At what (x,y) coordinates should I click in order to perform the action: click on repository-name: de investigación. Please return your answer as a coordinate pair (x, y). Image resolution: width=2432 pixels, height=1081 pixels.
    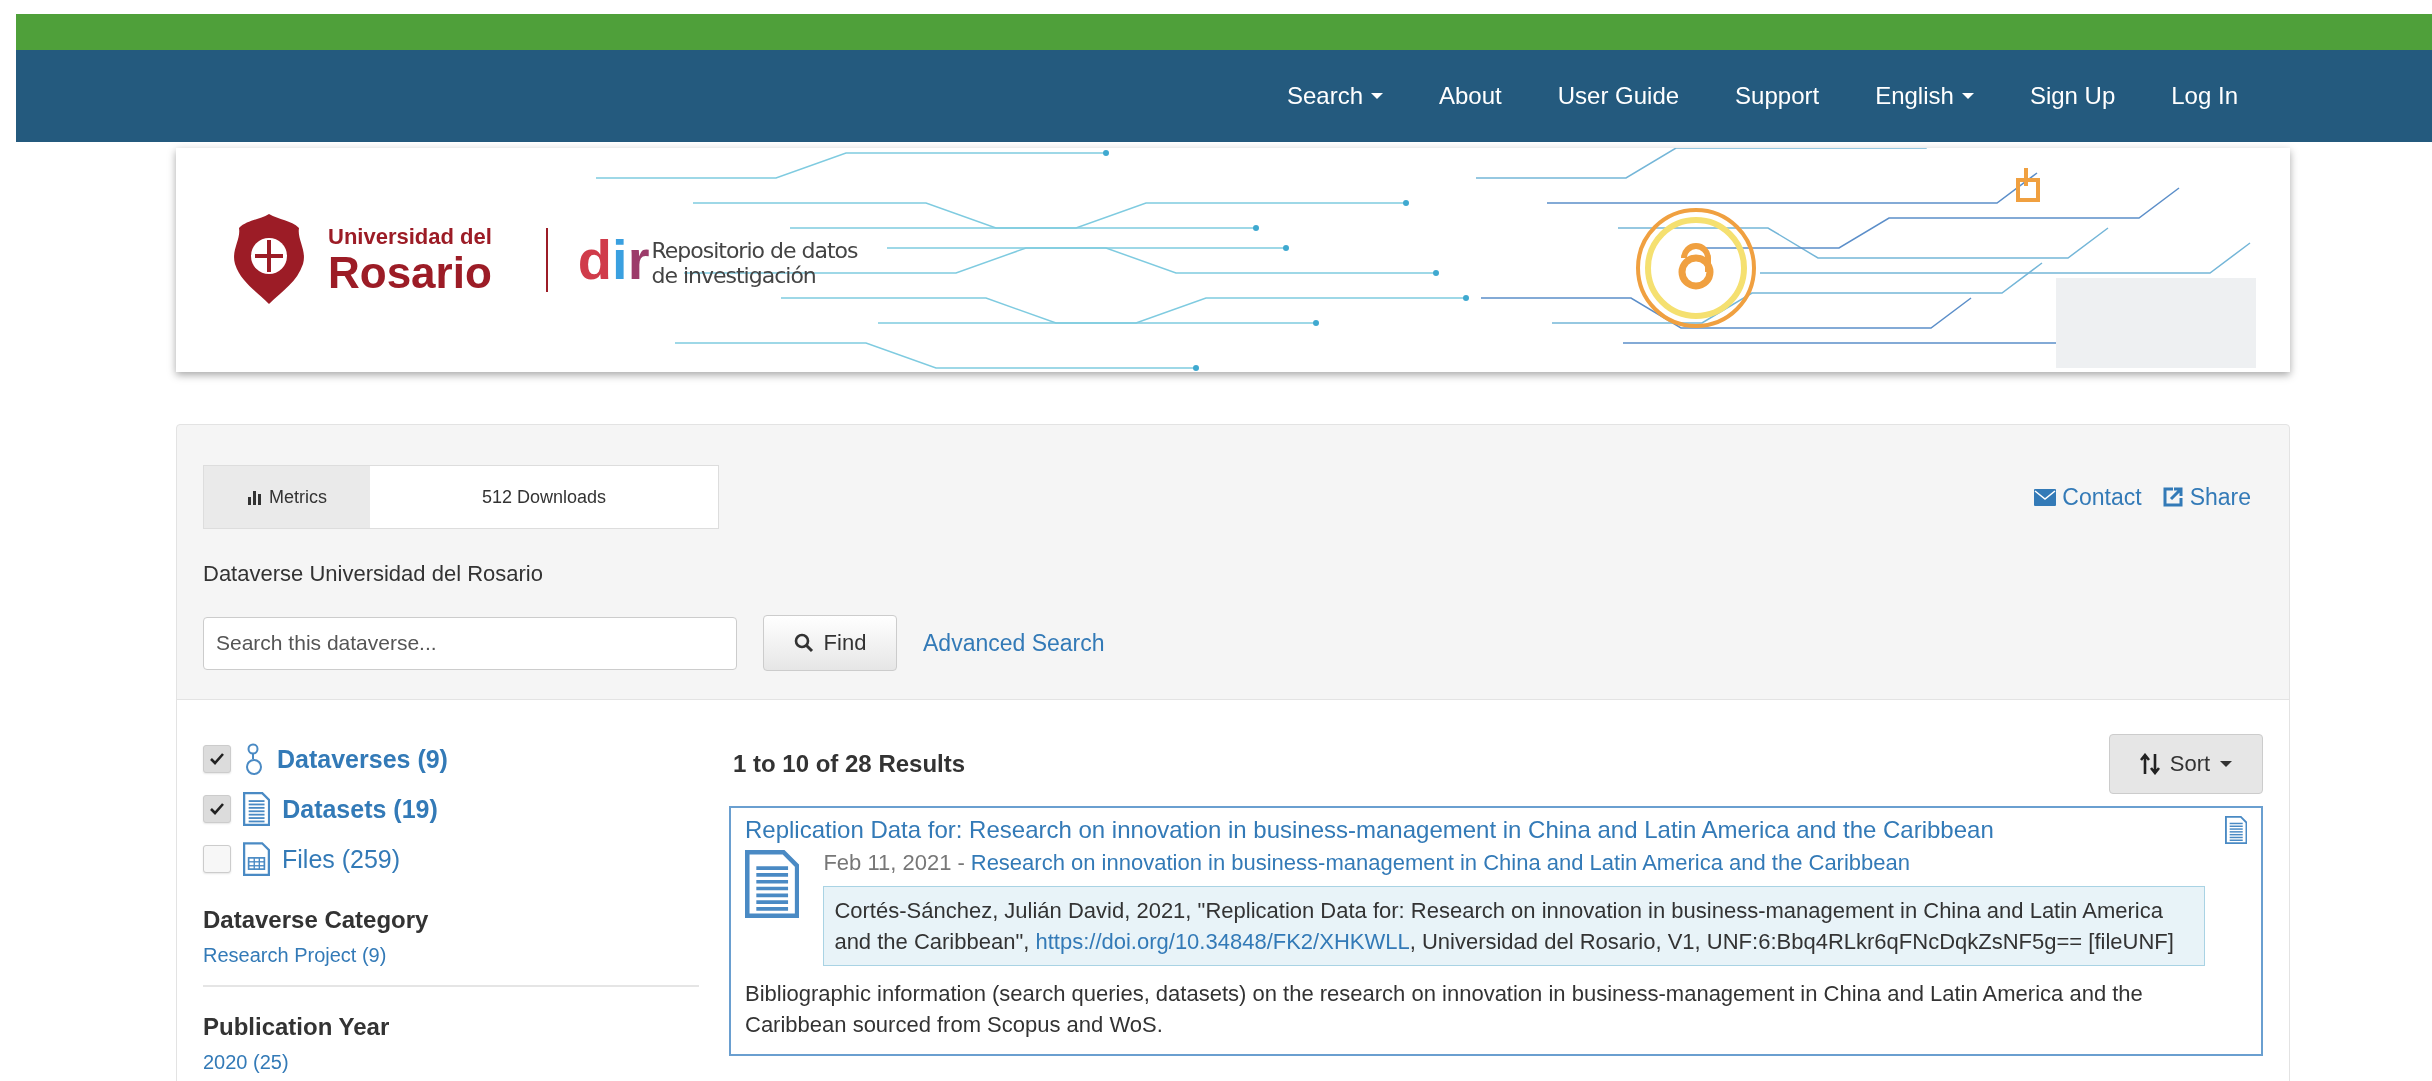
    Looking at the image, I should click on (734, 275).